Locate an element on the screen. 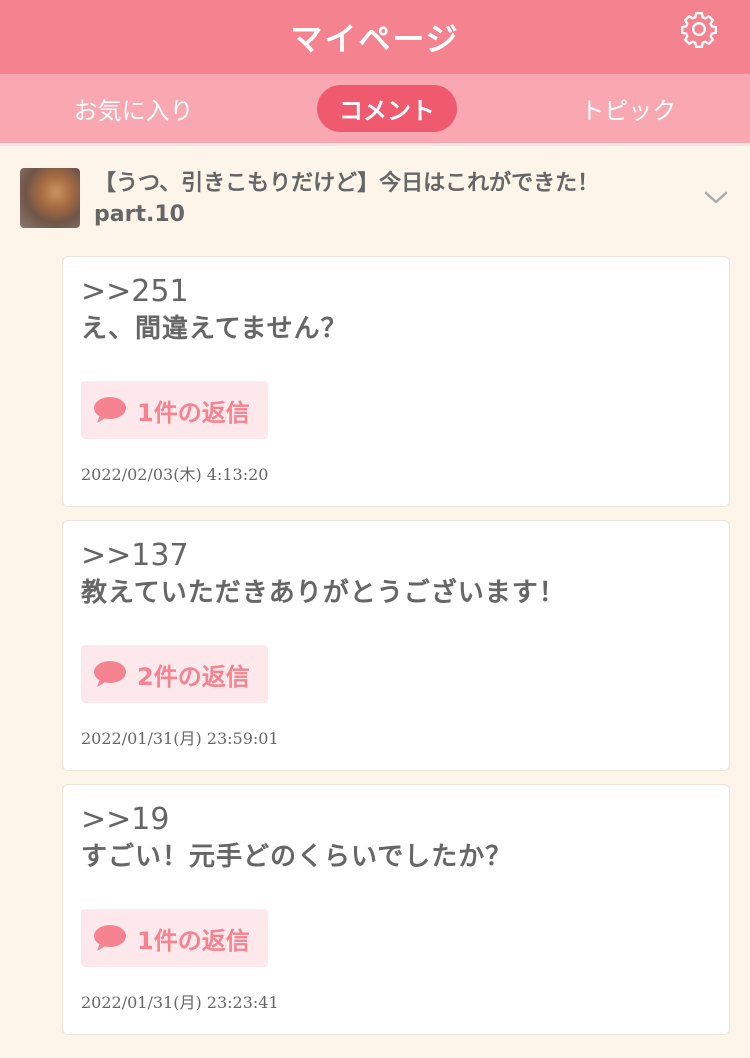 The height and width of the screenshot is (1058, 750). comment-timestamp: 2022/01/31(月) 23:59:01 is located at coordinates (180, 738).